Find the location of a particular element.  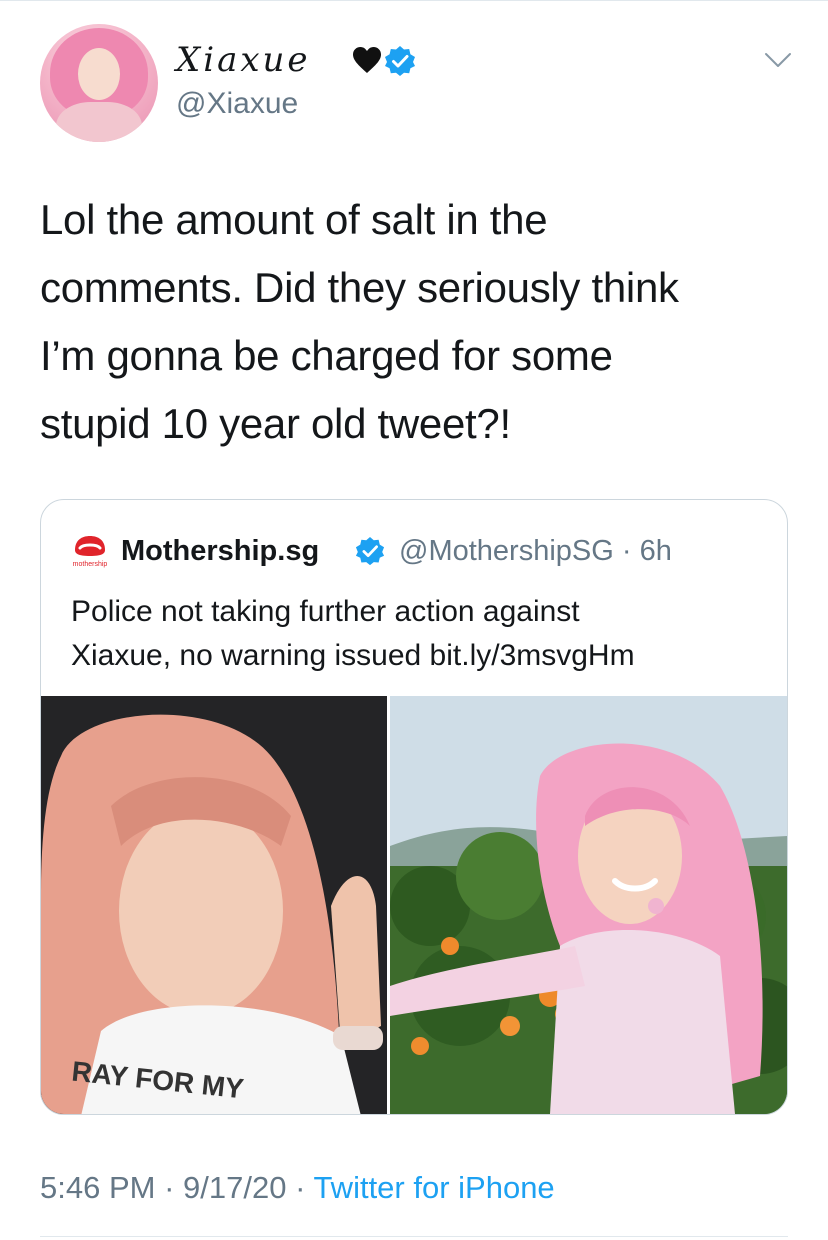

avatar is located at coordinates (99, 83).